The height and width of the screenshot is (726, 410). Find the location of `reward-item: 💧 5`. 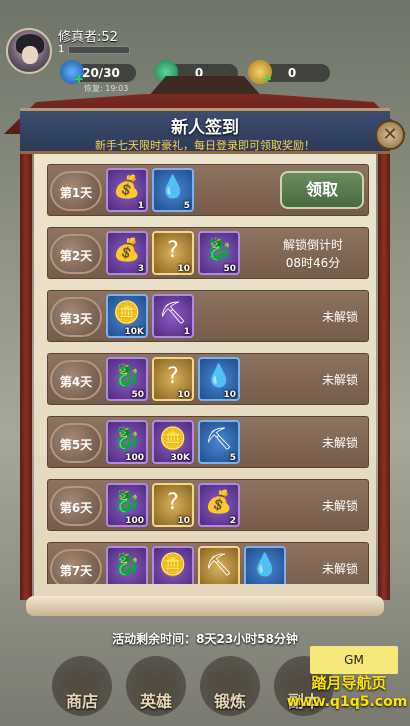

reward-item: 💧 5 is located at coordinates (173, 190).